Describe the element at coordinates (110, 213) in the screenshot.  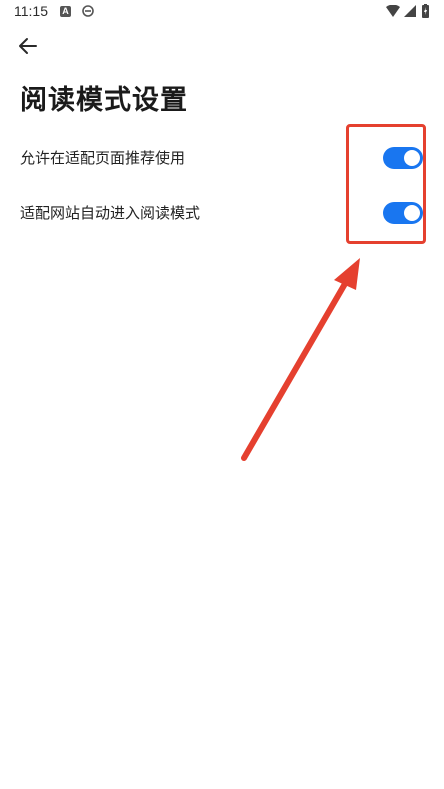
I see `setting-label-auto-enter: 适配网站自动进入阅读模式` at that location.